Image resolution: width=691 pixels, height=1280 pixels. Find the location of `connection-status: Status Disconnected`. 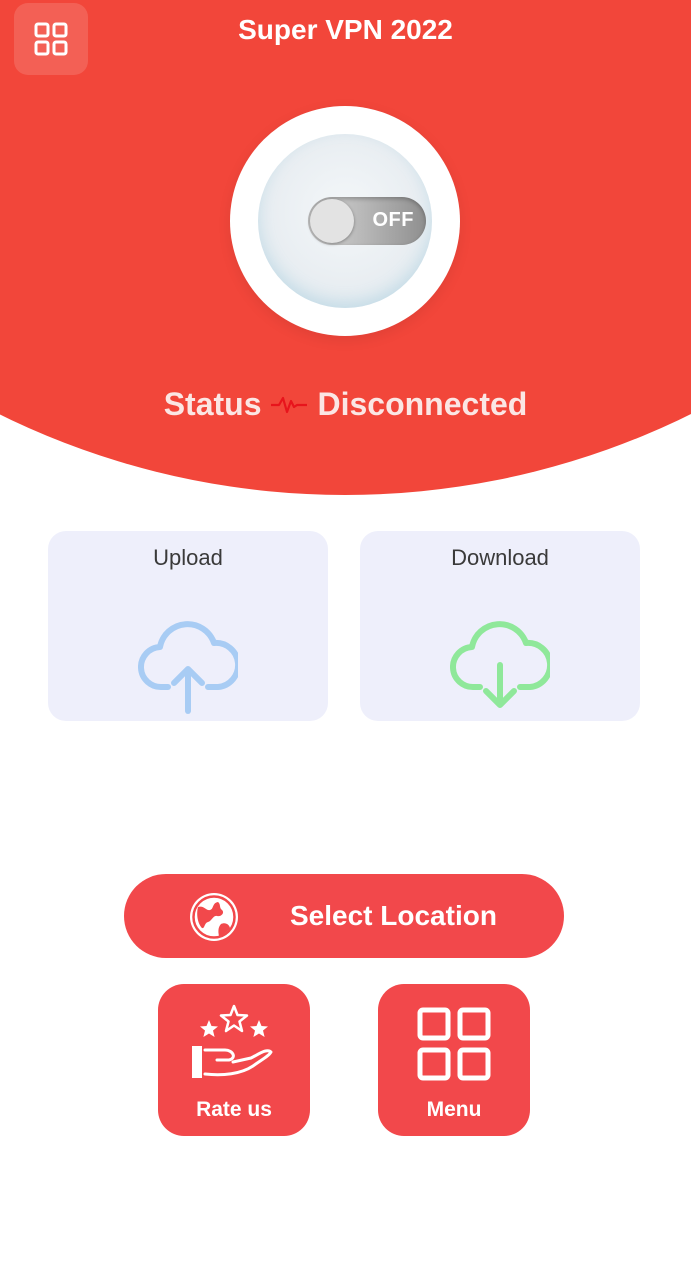

connection-status: Status Disconnected is located at coordinates (345, 404).